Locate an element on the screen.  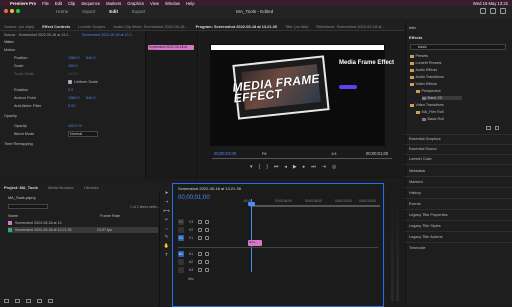
ec-row-uniform-scale: Uniform Scale is located at coordinates (75, 81).